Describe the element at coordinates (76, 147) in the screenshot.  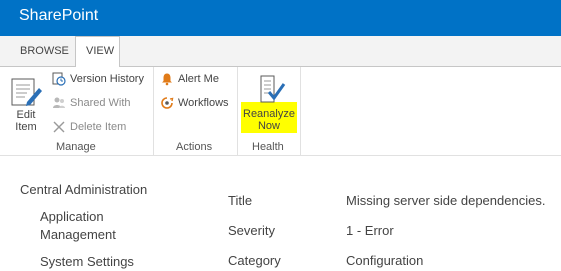
I see `group-label-manage: Manage` at that location.